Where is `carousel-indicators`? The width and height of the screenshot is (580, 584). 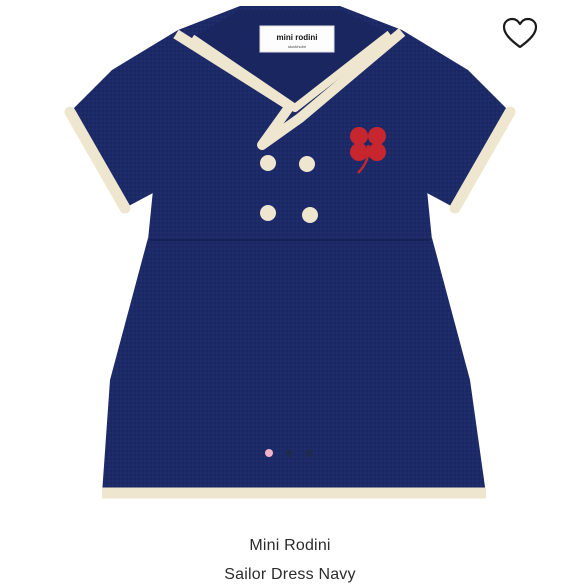 carousel-indicators is located at coordinates (290, 455).